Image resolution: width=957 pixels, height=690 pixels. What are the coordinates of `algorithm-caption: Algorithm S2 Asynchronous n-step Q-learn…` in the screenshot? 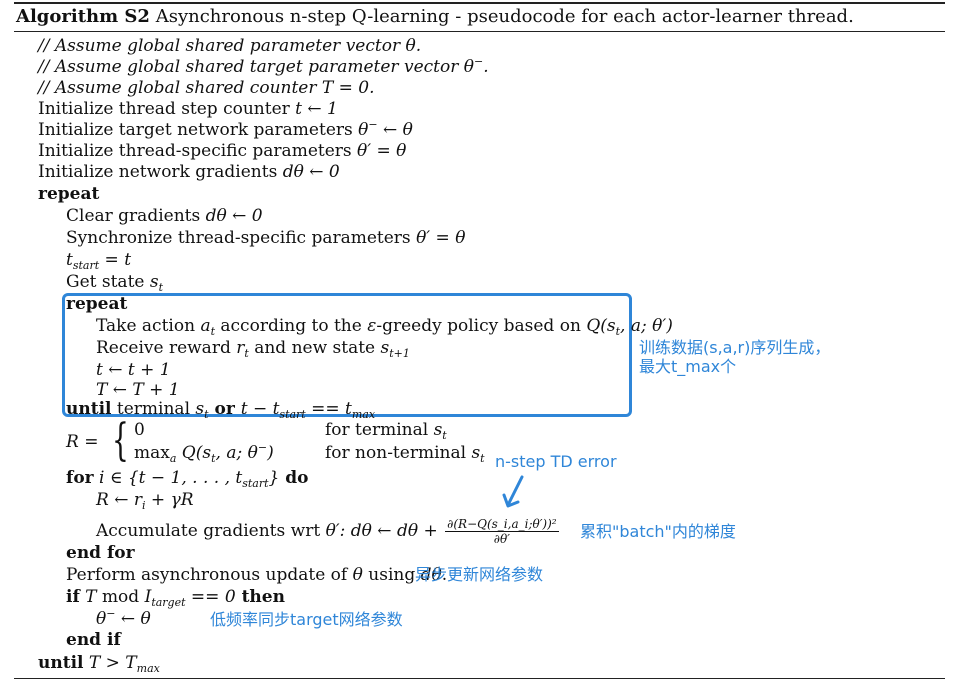 It's located at (435, 17).